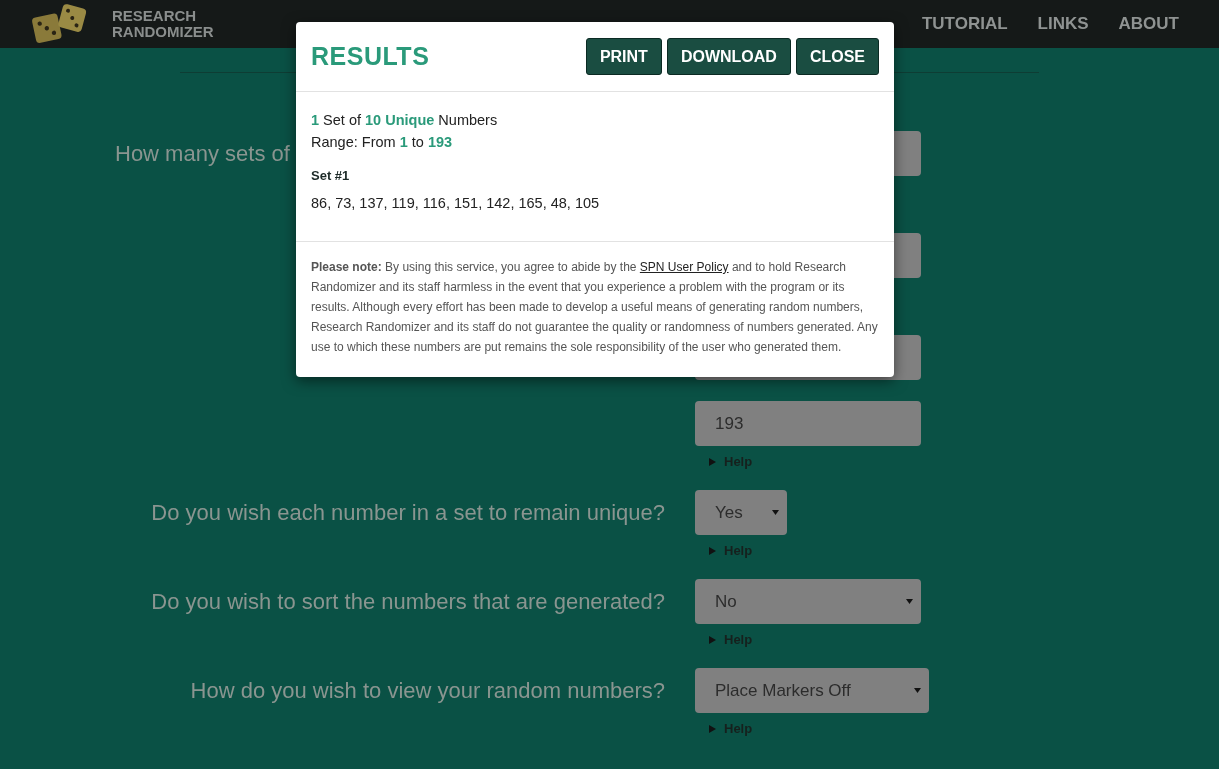  I want to click on nav-link: TUTORIAL, so click(964, 24).